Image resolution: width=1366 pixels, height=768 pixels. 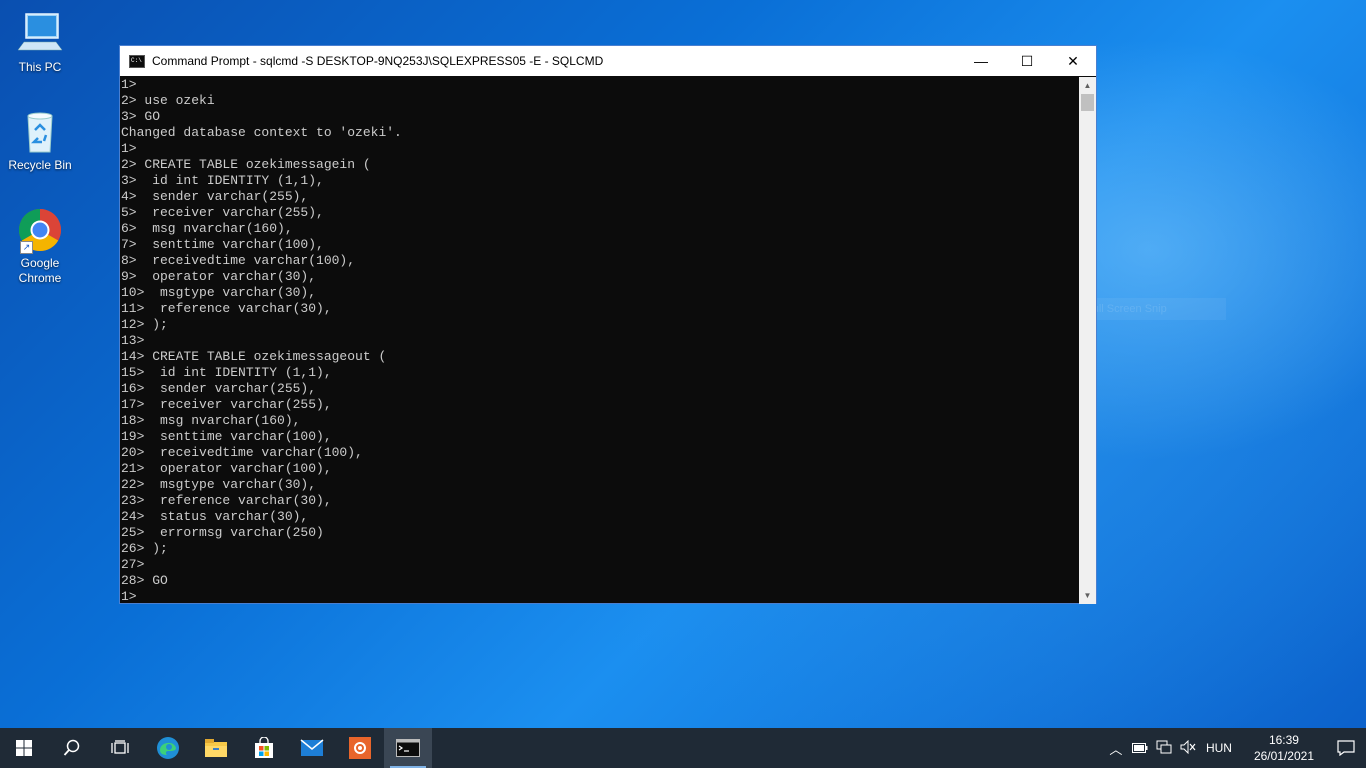 What do you see at coordinates (222, 532) in the screenshot?
I see `terminal-line: 25> errormsg varchar(250)` at bounding box center [222, 532].